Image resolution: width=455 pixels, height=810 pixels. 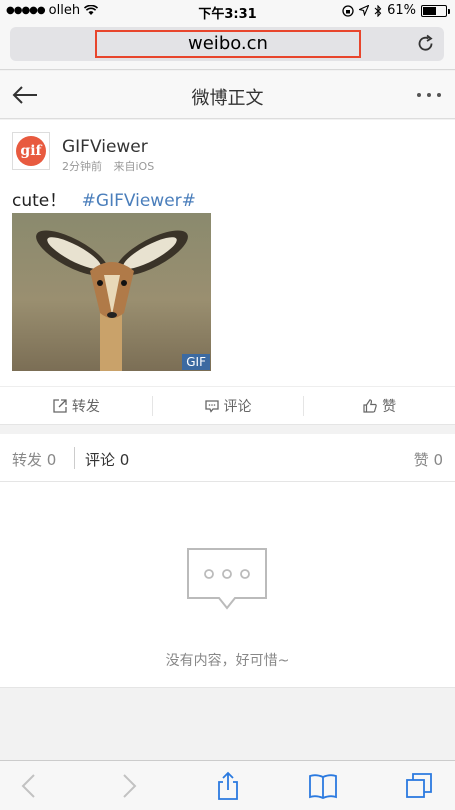 I want to click on empty-message: 没有内容，好可惜~, so click(x=227, y=661).